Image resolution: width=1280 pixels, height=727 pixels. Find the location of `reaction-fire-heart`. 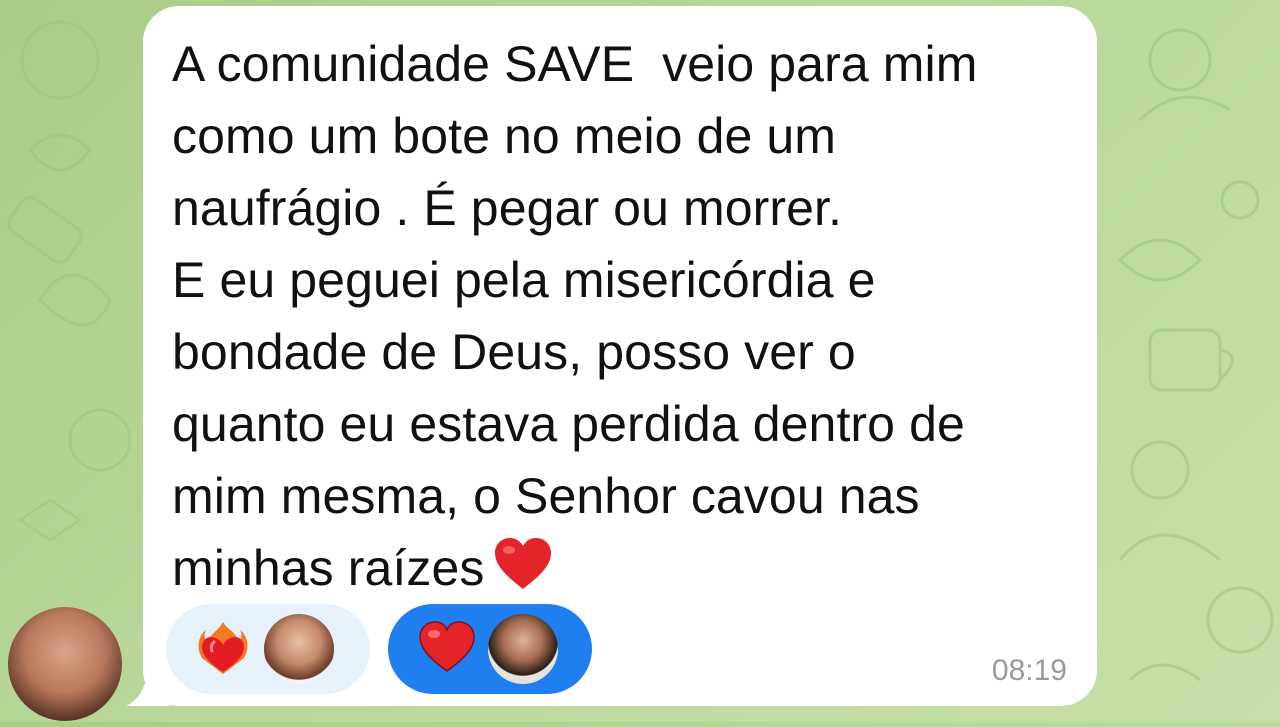

reaction-fire-heart is located at coordinates (268, 649).